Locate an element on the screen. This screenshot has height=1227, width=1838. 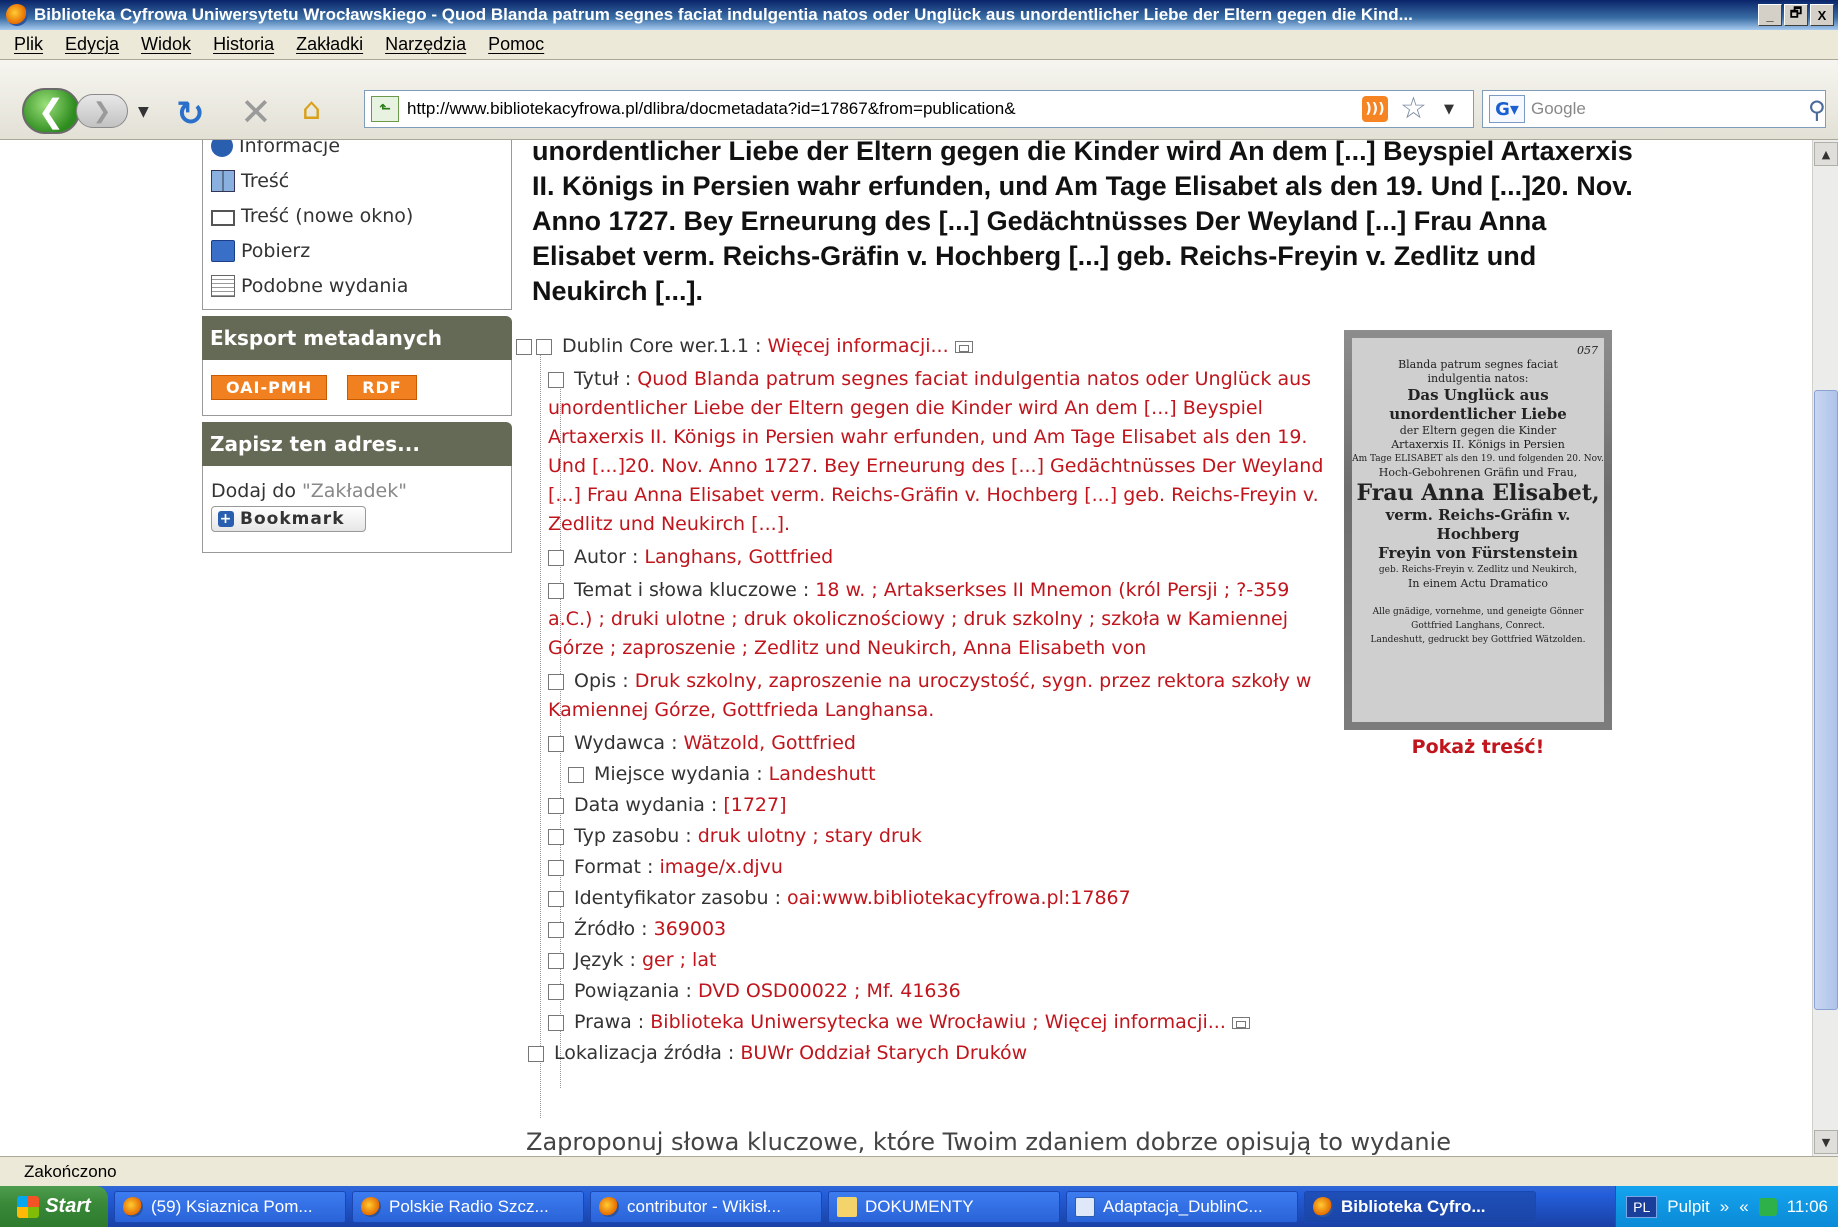
field-value: BUWr Oddział Starych Druków is located at coordinates (883, 1053).